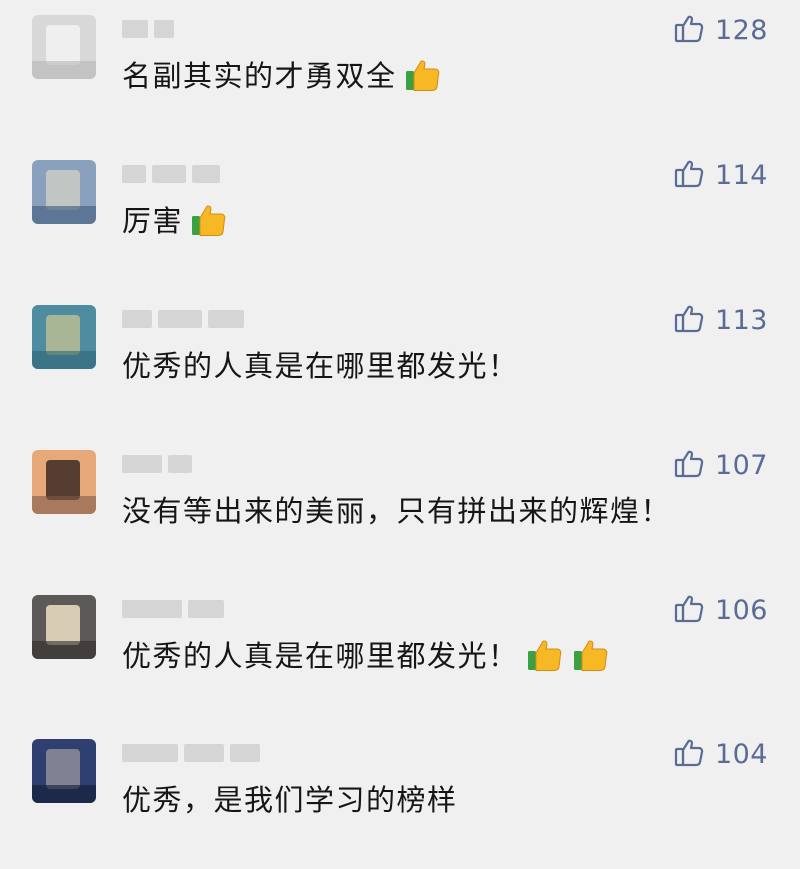 The height and width of the screenshot is (869, 800). Describe the element at coordinates (741, 30) in the screenshot. I see `like-count: 128` at that location.